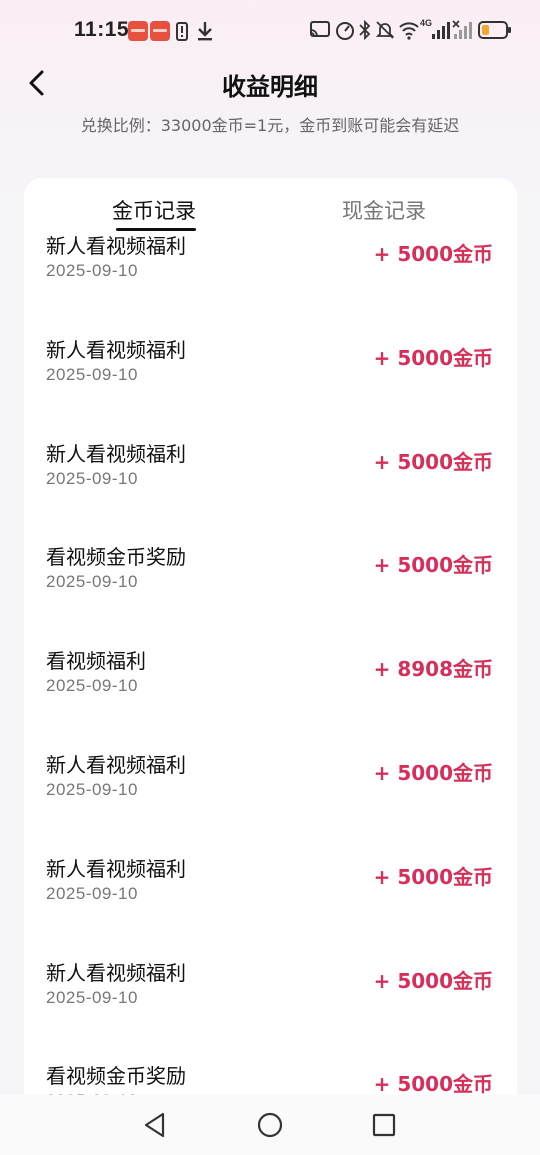 This screenshot has height=1155, width=540. Describe the element at coordinates (270, 87) in the screenshot. I see `page-title: 收益明细` at that location.